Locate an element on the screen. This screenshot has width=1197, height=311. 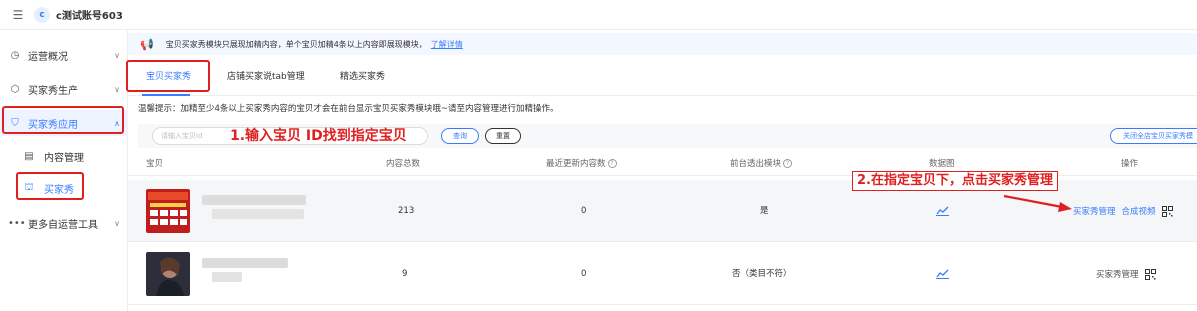
total-count: 9 is located at coordinates (405, 274).